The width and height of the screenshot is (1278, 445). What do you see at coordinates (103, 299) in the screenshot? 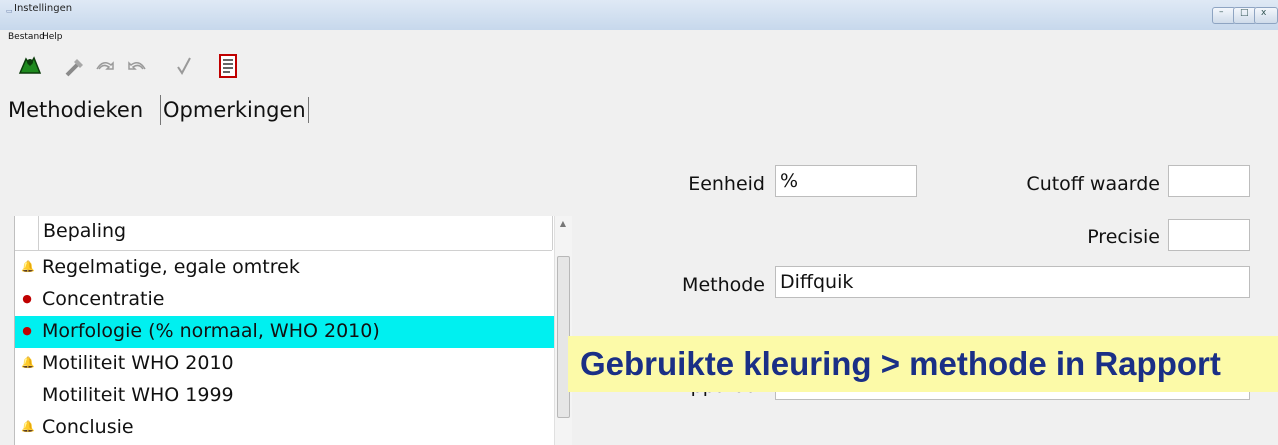
I see `list-item-label: Concentratie` at bounding box center [103, 299].